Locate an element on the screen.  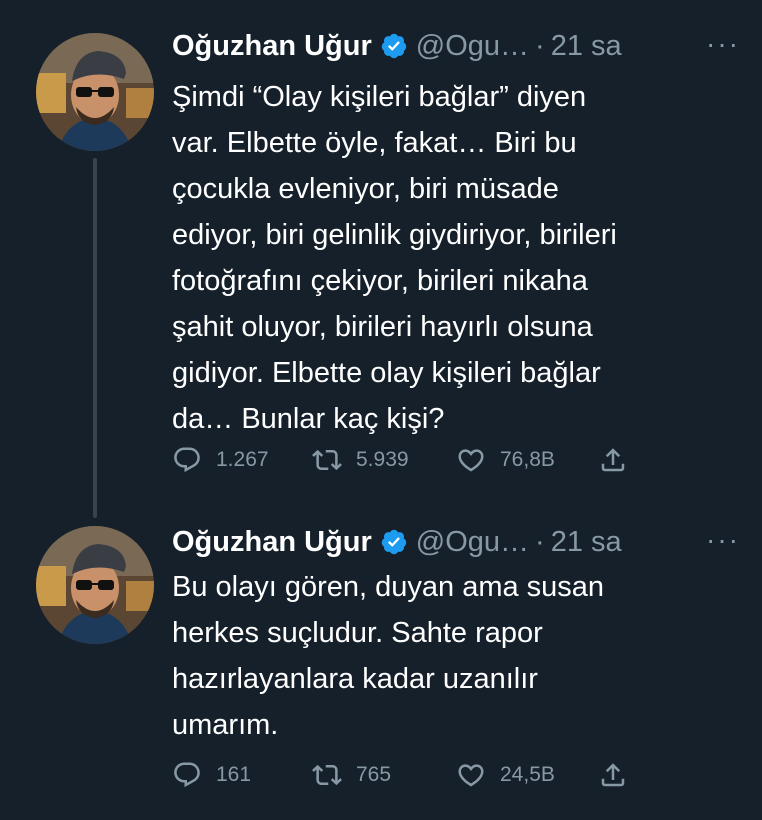
tweet-actions: 1.267 5.939 76,8B is located at coordinates (402, 462).